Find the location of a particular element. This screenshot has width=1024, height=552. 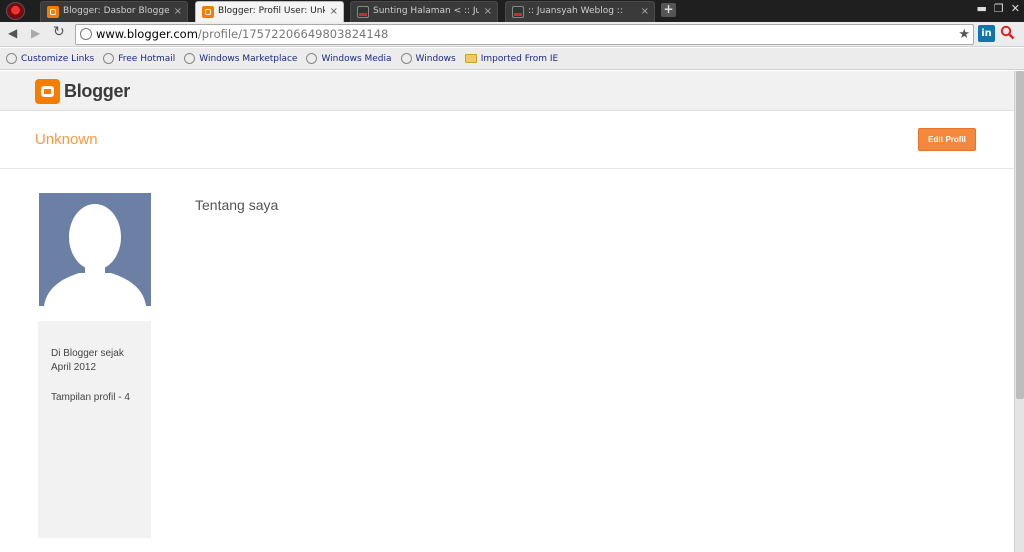

window-controls: ▬ ❐ ✕ is located at coordinates (999, 8).